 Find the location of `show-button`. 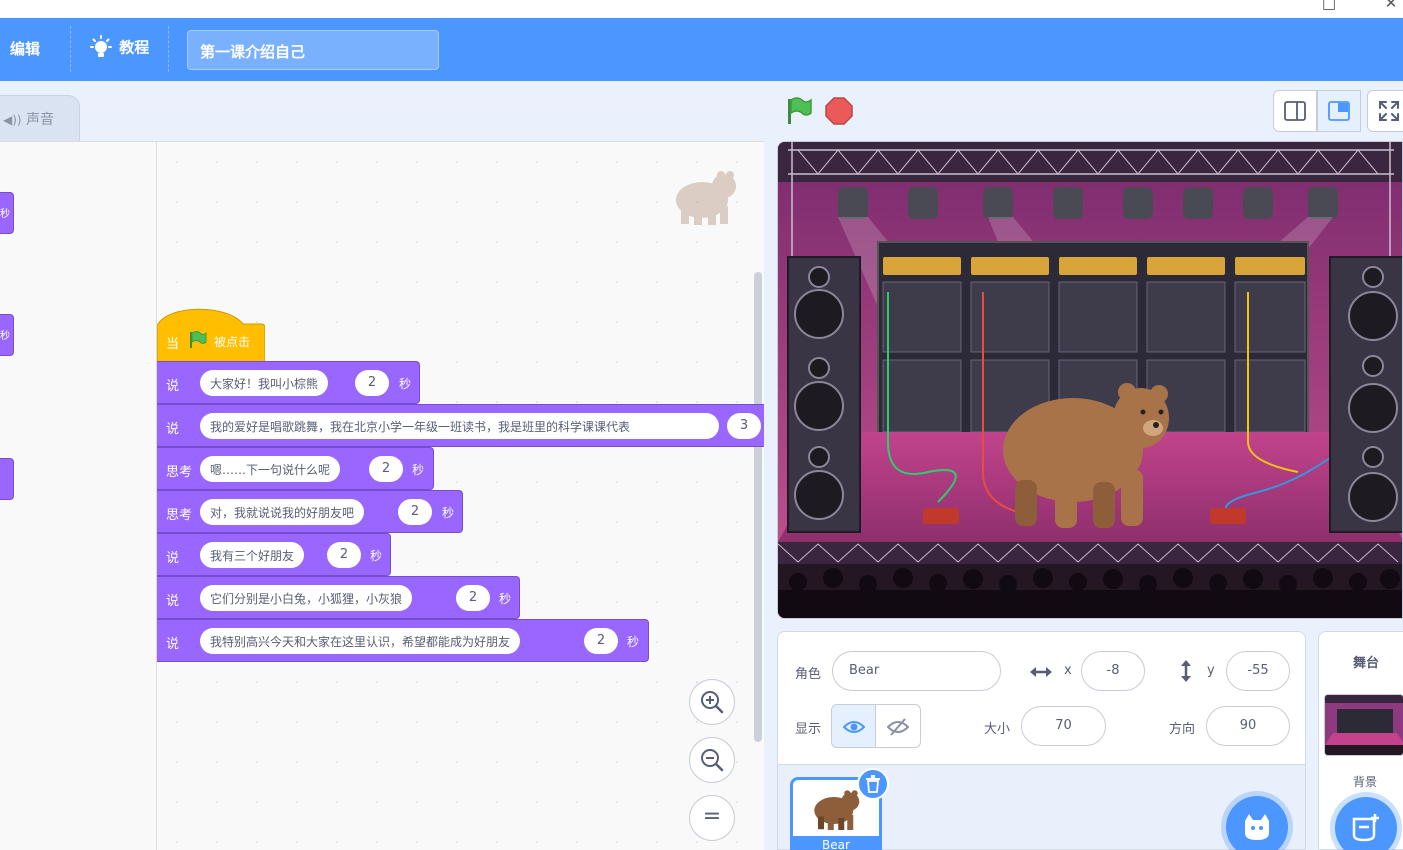

show-button is located at coordinates (853, 726).